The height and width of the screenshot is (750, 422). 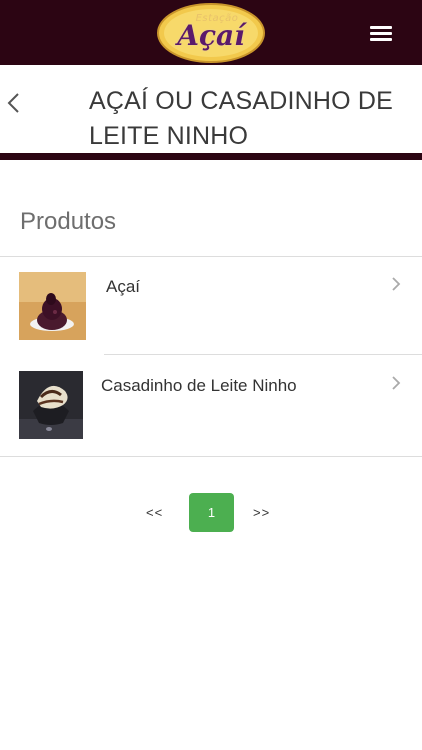 What do you see at coordinates (261, 512) in the screenshot?
I see `pagination-next-link: >>` at bounding box center [261, 512].